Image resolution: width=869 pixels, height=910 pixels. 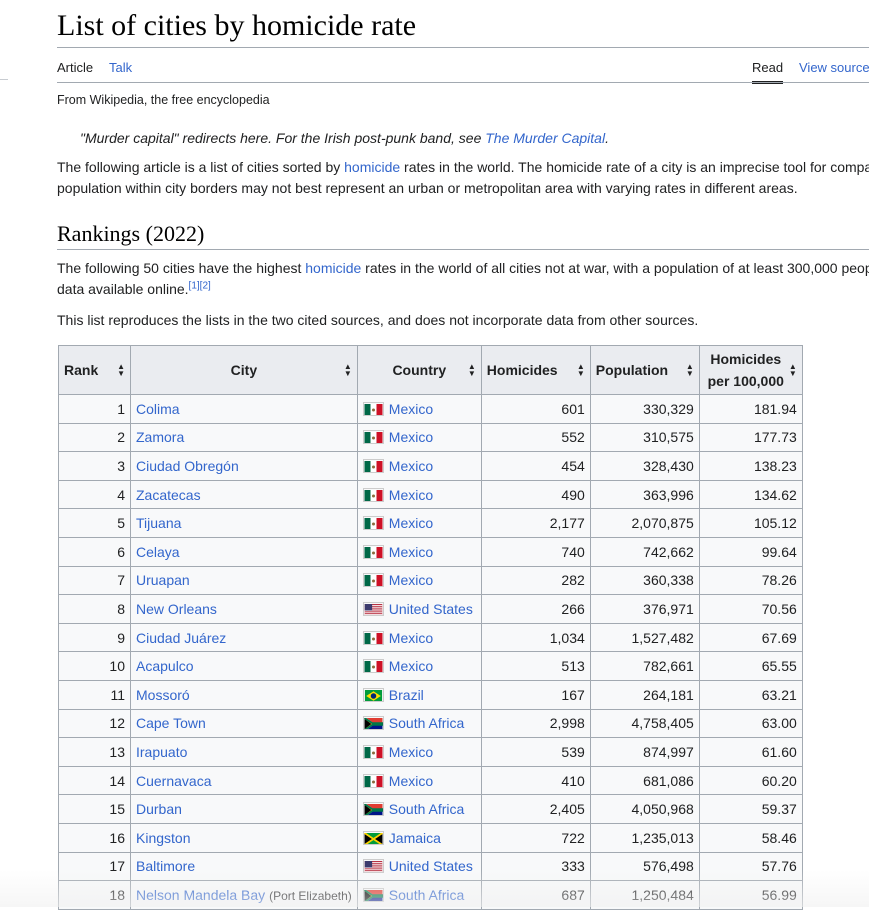 What do you see at coordinates (200, 285) in the screenshot?
I see `reference-links: [1][2]` at bounding box center [200, 285].